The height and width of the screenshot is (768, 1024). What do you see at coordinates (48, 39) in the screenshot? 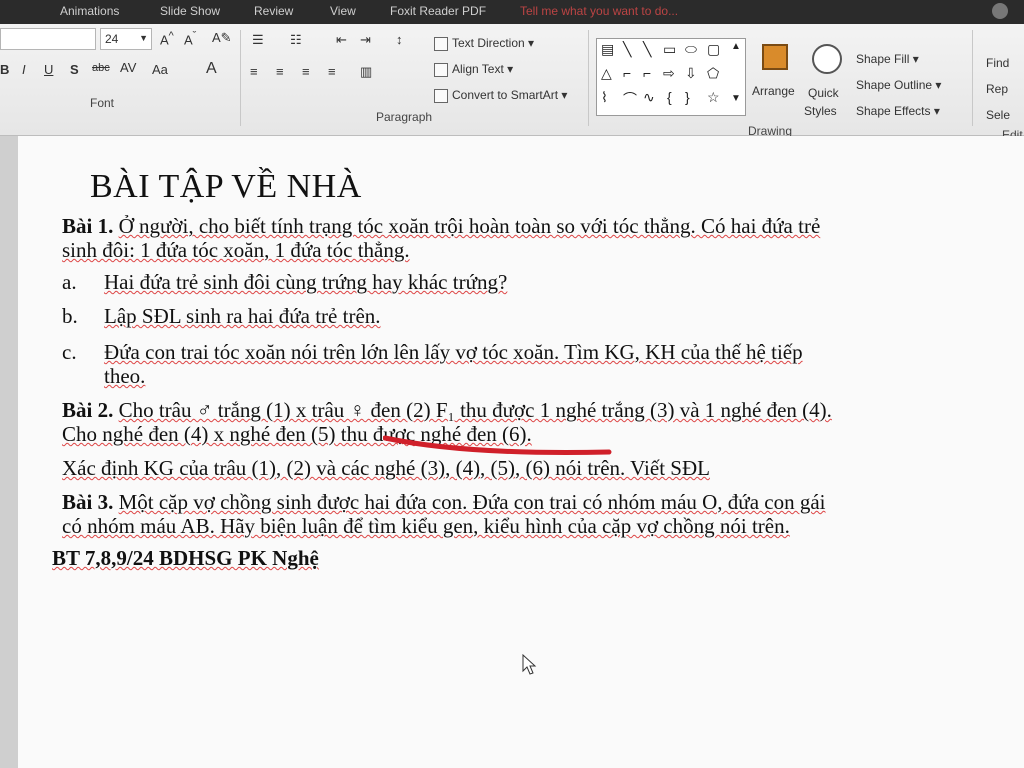
I see `font-name-box` at bounding box center [48, 39].